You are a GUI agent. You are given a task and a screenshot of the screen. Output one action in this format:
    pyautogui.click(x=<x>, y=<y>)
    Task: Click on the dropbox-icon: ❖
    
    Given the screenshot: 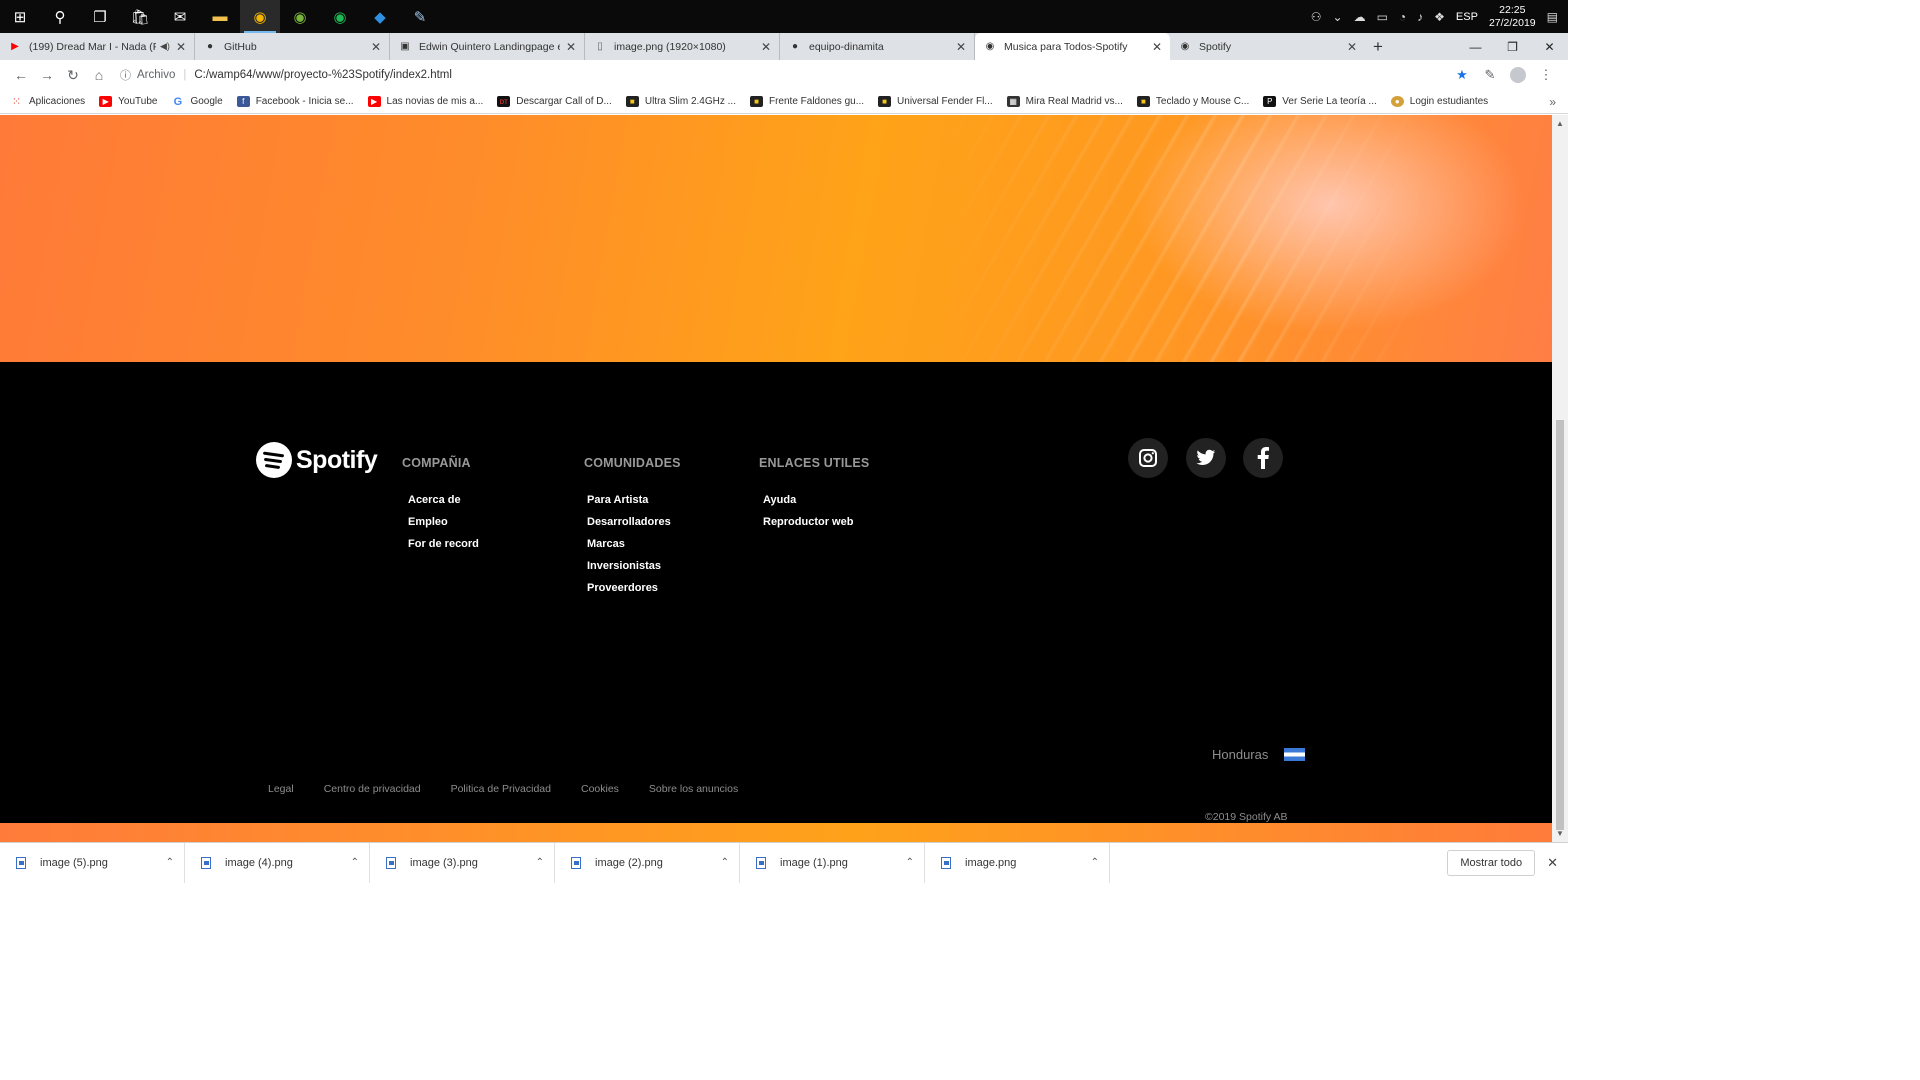 What is the action you would take?
    pyautogui.click(x=1439, y=17)
    